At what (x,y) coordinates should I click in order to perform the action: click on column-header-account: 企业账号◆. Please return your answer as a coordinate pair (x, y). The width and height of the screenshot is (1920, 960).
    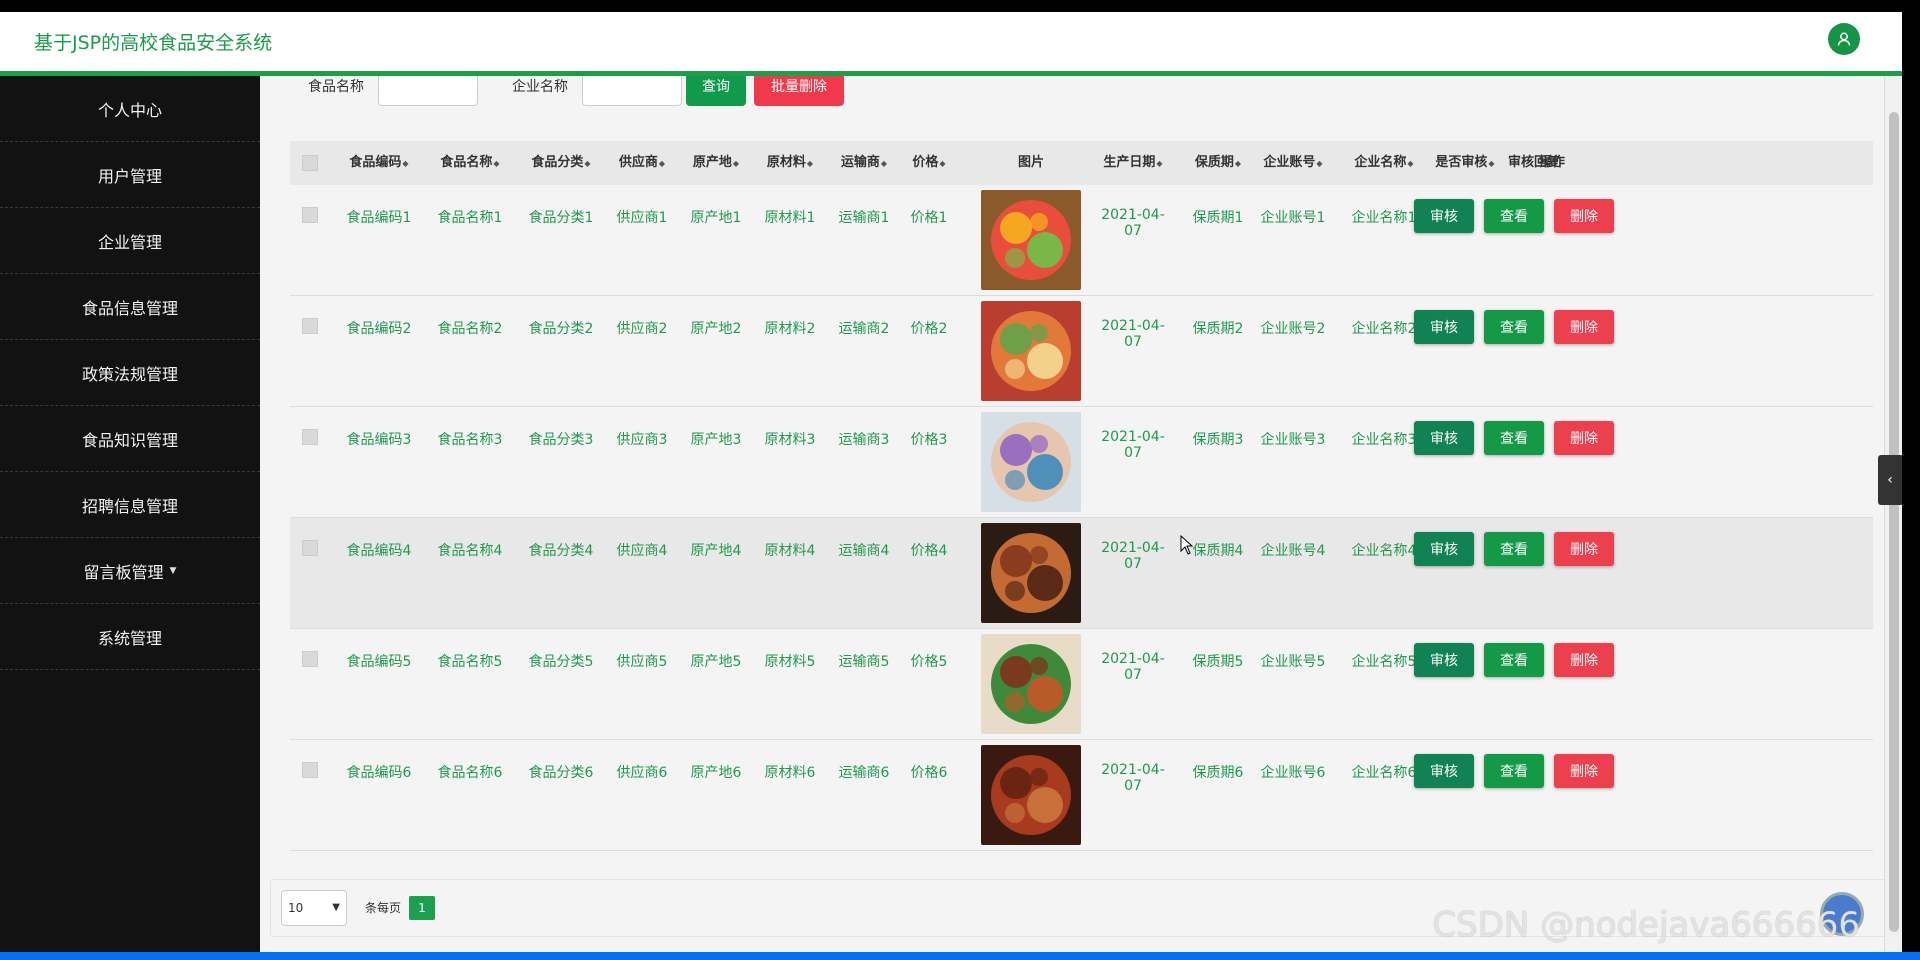
    Looking at the image, I should click on (1293, 163).